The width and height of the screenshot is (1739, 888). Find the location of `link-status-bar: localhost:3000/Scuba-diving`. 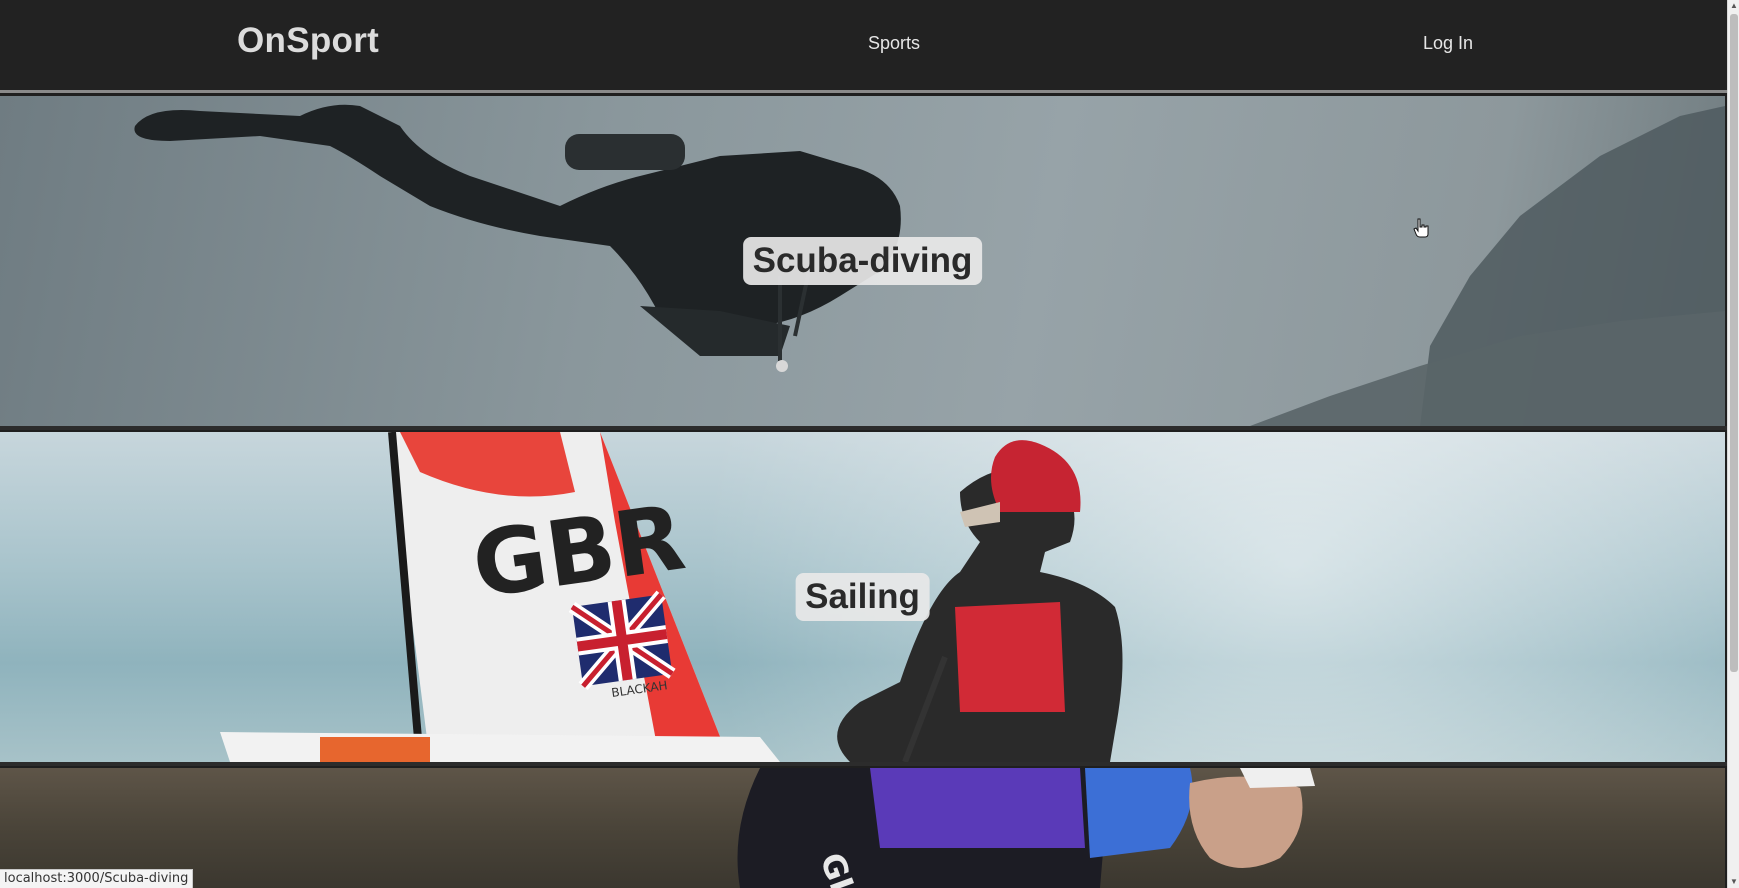

link-status-bar: localhost:3000/Scuba-diving is located at coordinates (97, 878).